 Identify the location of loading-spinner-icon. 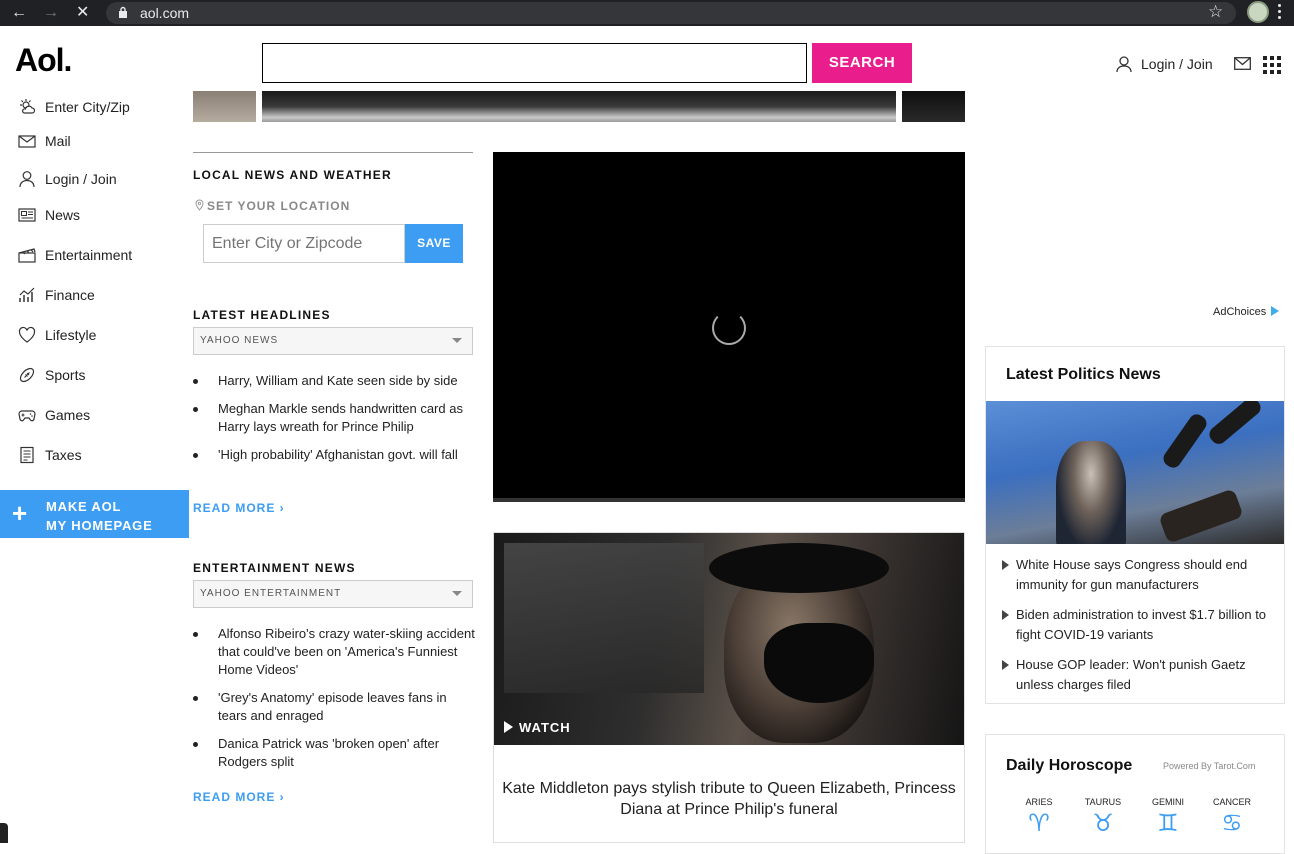
(729, 328).